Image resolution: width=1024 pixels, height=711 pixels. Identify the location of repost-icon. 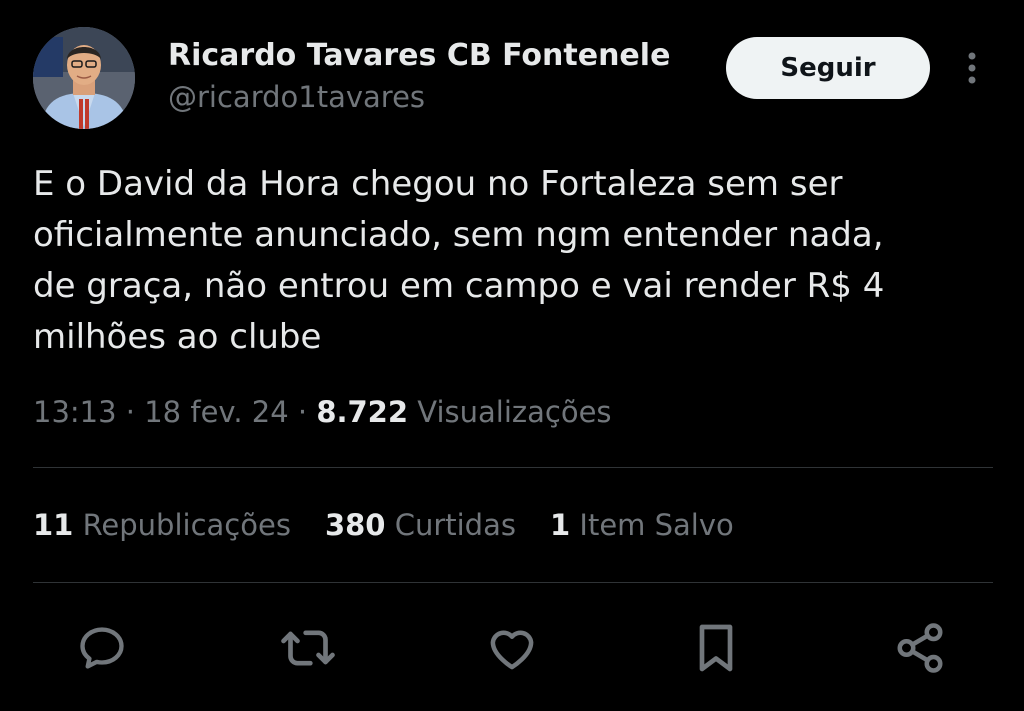
(308, 648).